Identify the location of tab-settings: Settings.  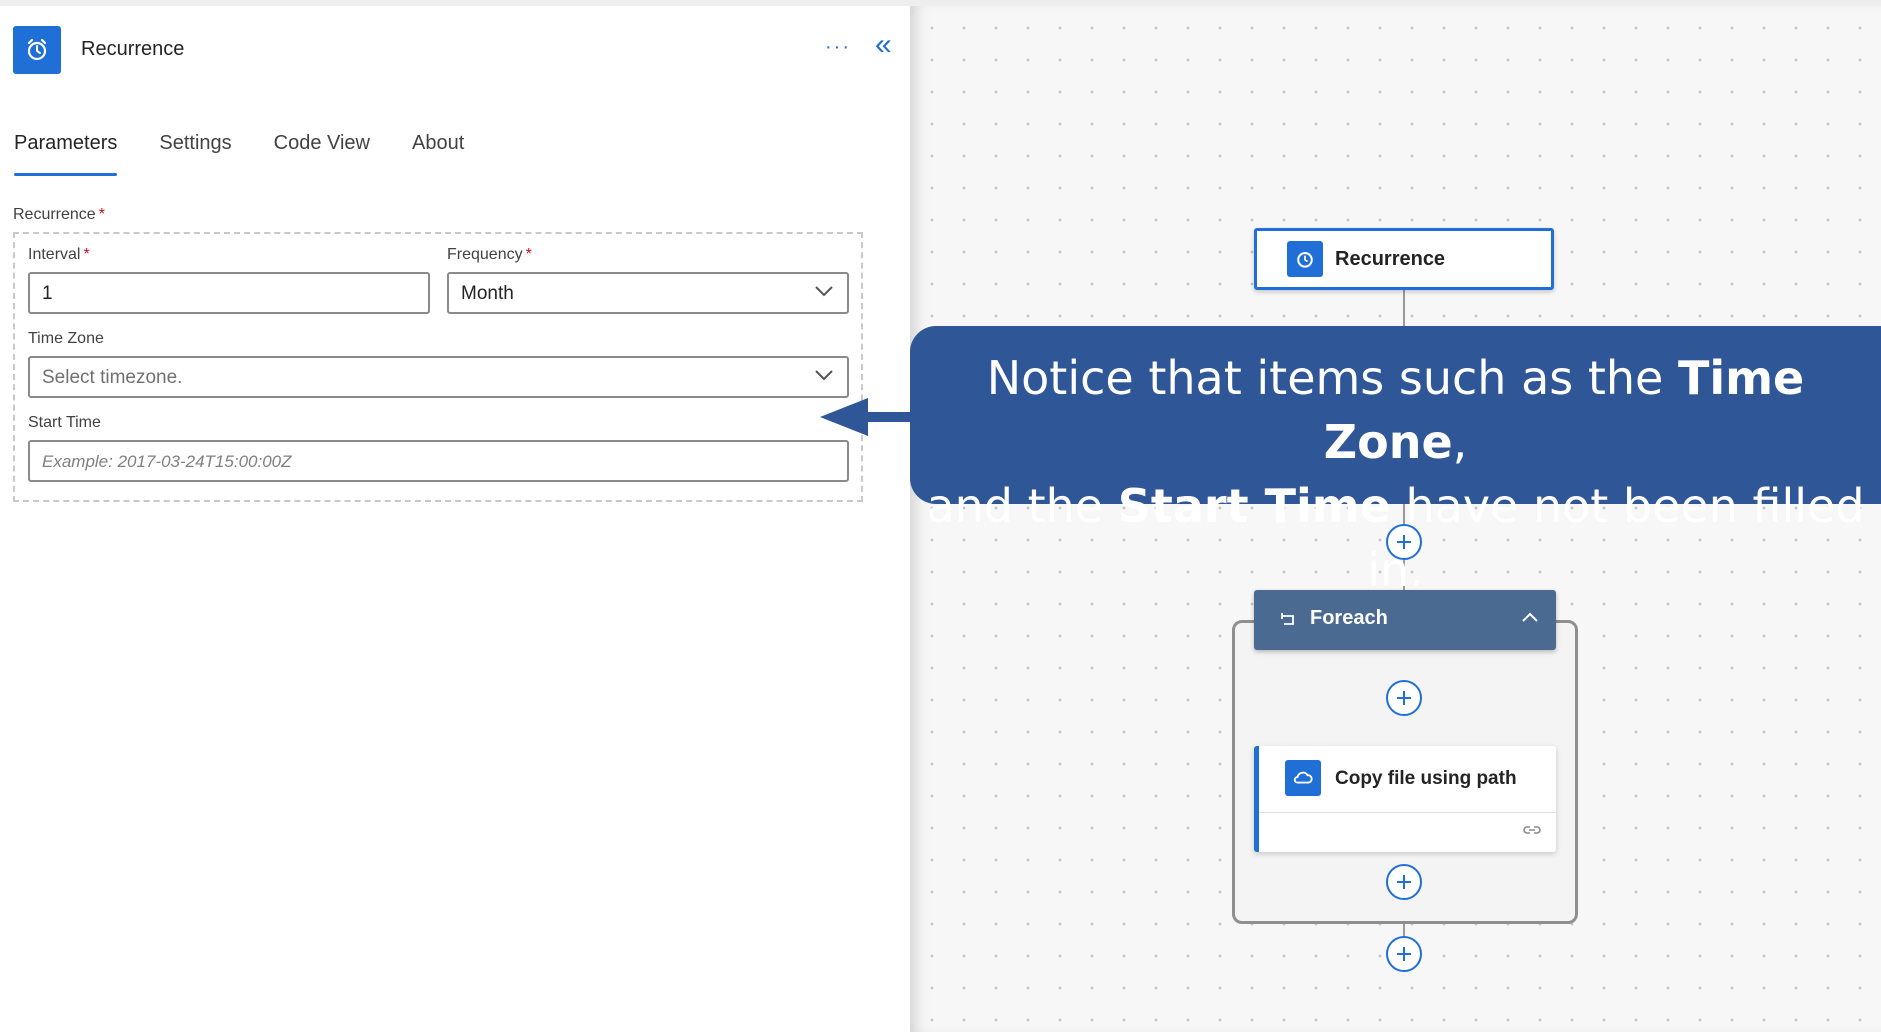
(195, 151).